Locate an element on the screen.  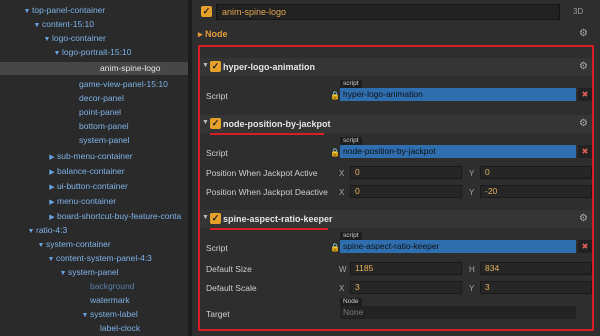
tree-item: ▼ logo-container is located at coordinates (94, 38).